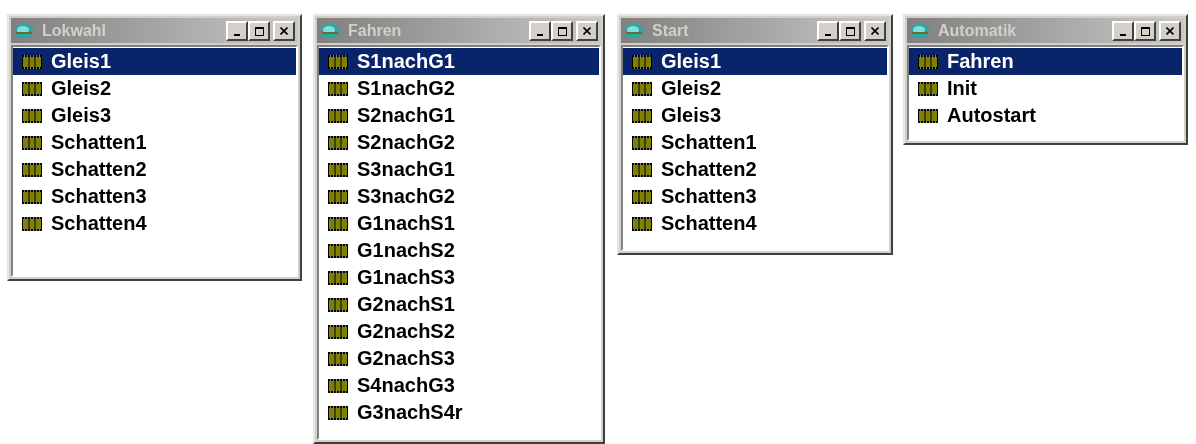 This screenshot has height=444, width=1196. Describe the element at coordinates (406, 358) in the screenshot. I see `item-label: G2nachS3` at that location.